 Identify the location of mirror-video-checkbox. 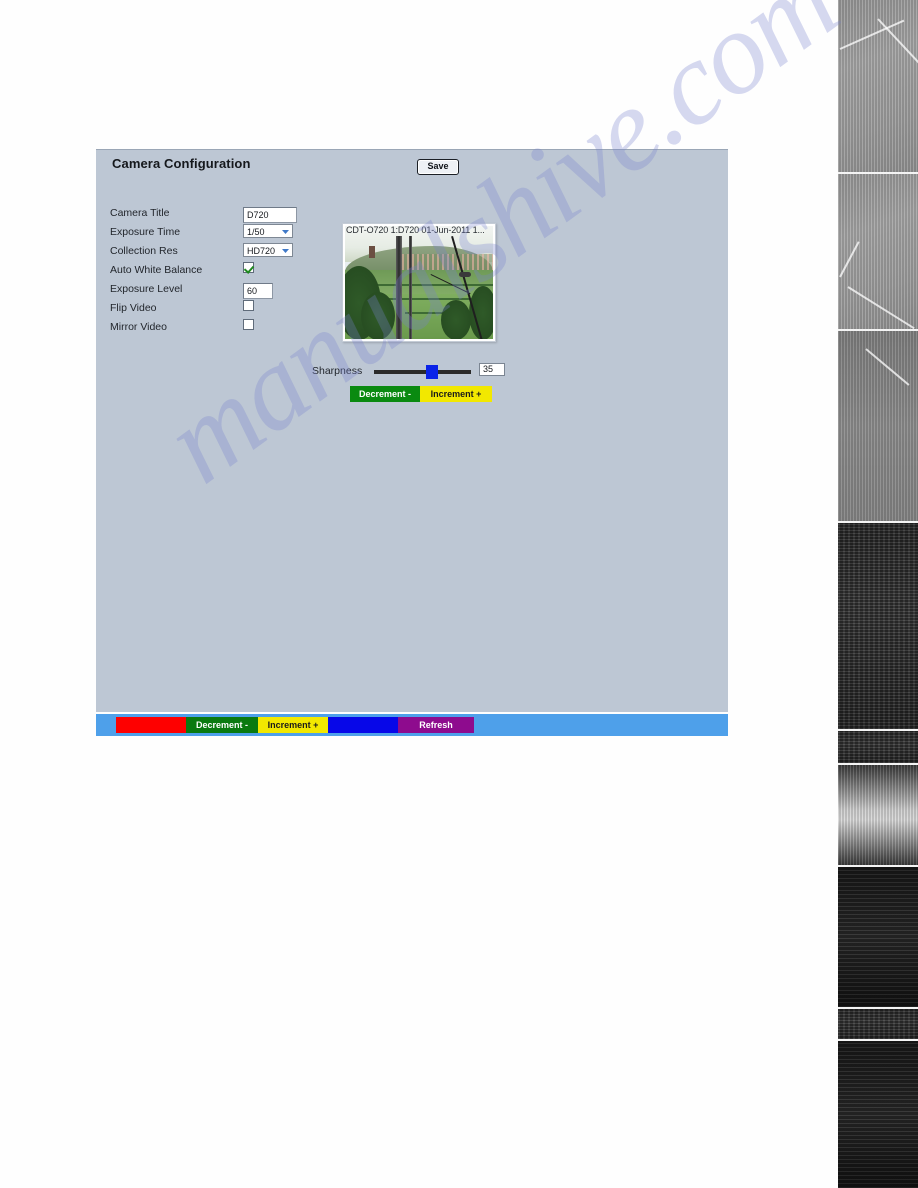
(248, 324).